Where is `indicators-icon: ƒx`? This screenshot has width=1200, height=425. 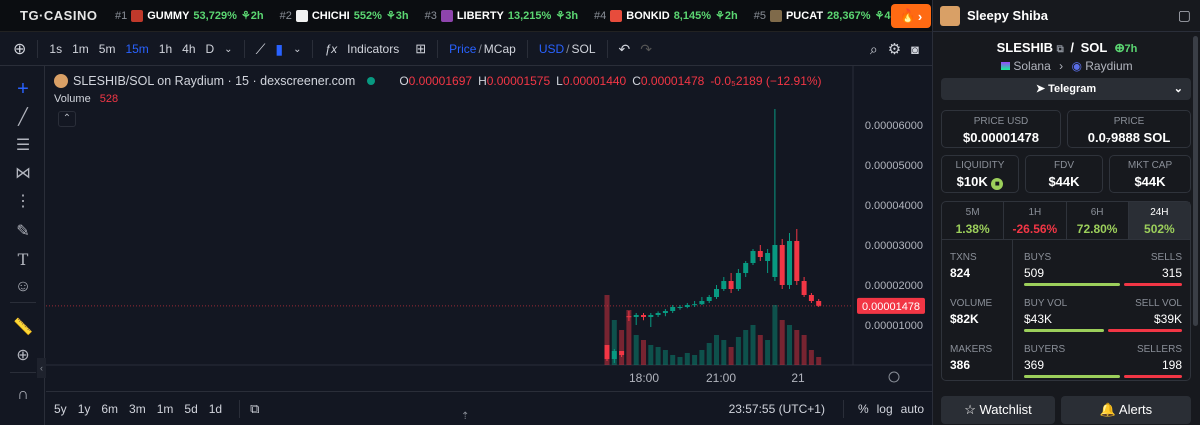
indicators-icon: ƒx is located at coordinates (330, 49).